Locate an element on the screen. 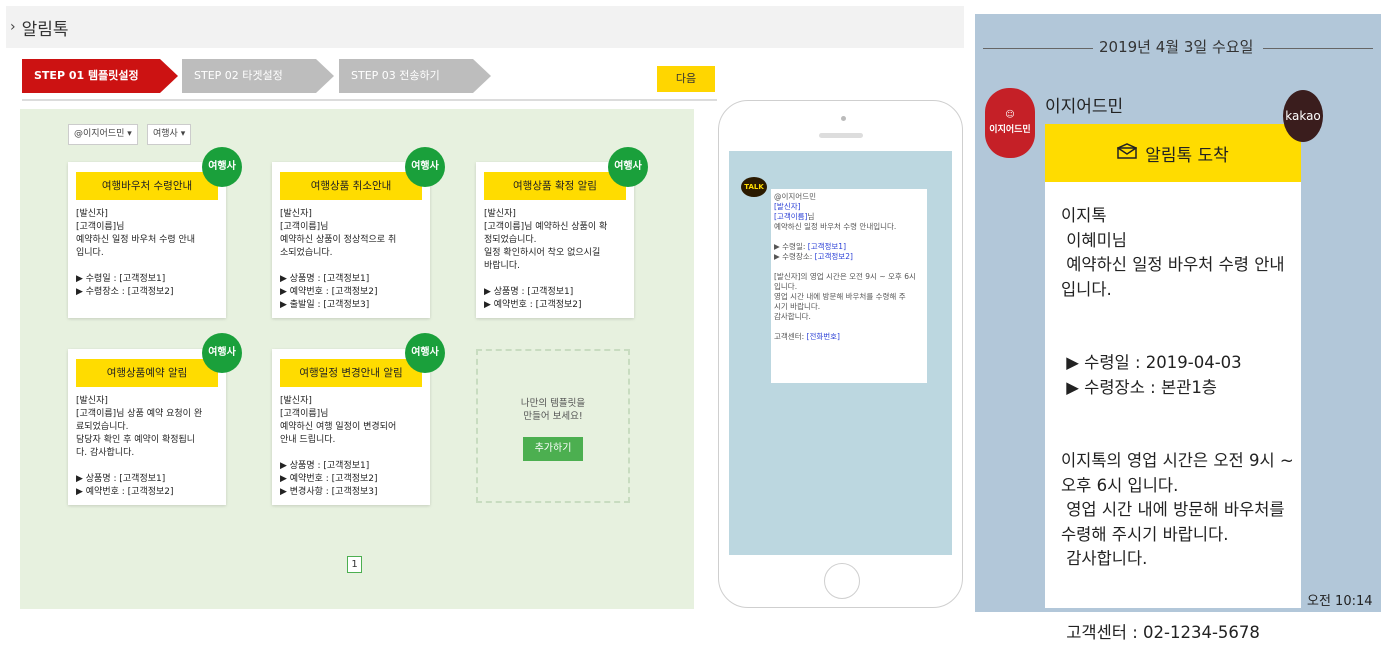 The image size is (1384, 645). preview-line: [고객이름]님 is located at coordinates (849, 217).